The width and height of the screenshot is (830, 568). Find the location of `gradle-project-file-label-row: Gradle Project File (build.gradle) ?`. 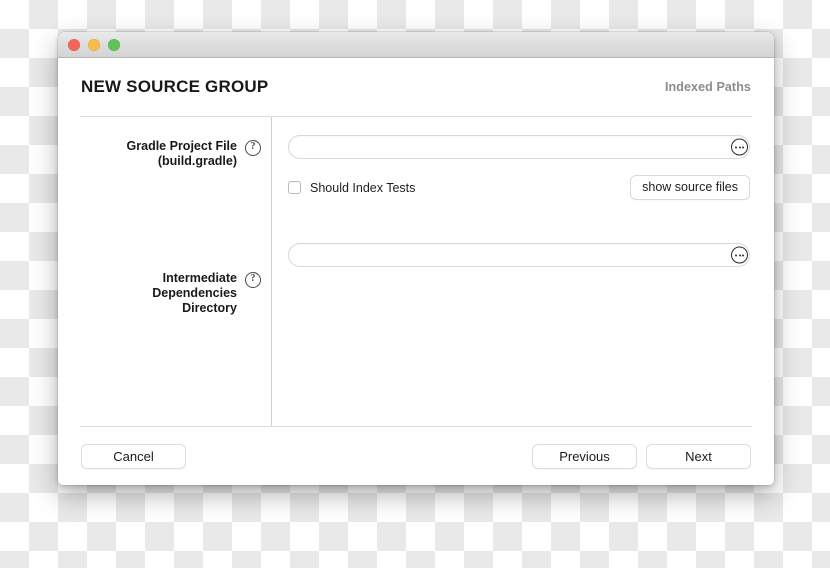

gradle-project-file-label-row: Gradle Project File (build.gradle) ? is located at coordinates (175, 168).